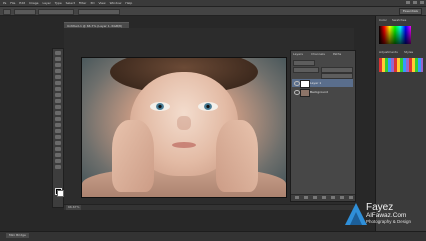 Image resolution: width=426 pixels, height=241 pixels. What do you see at coordinates (58, 128) in the screenshot?
I see `tools-panel` at bounding box center [58, 128].